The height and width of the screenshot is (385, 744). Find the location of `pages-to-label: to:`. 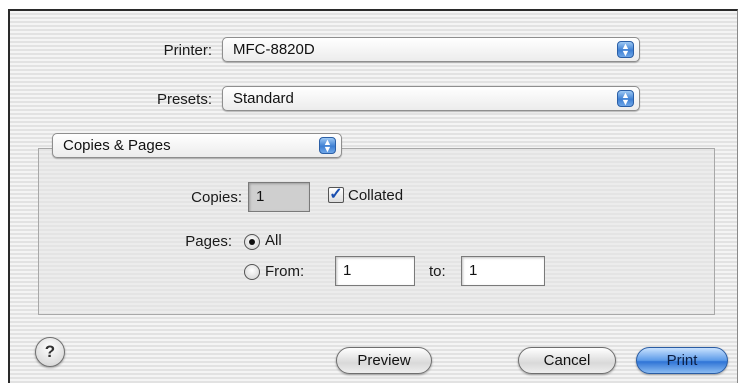

pages-to-label: to: is located at coordinates (437, 271).